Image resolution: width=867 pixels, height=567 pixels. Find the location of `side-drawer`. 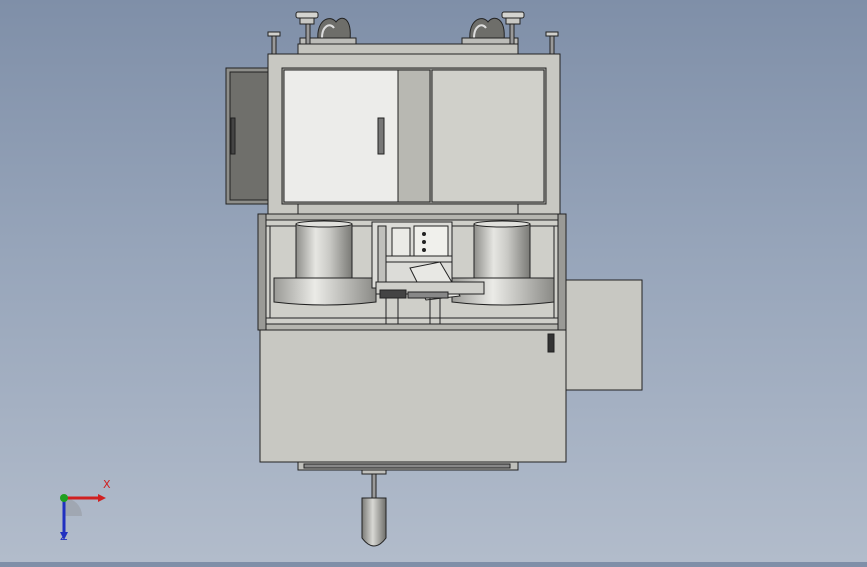

side-drawer is located at coordinates (247, 136).